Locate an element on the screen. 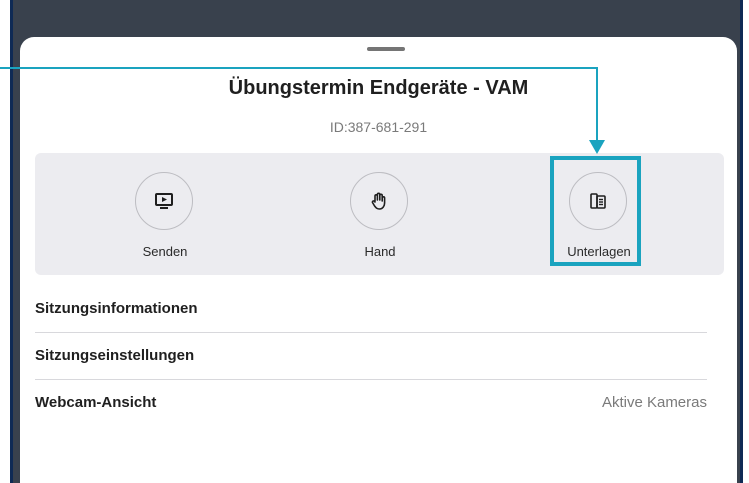  hand-button-circle is located at coordinates (379, 201).